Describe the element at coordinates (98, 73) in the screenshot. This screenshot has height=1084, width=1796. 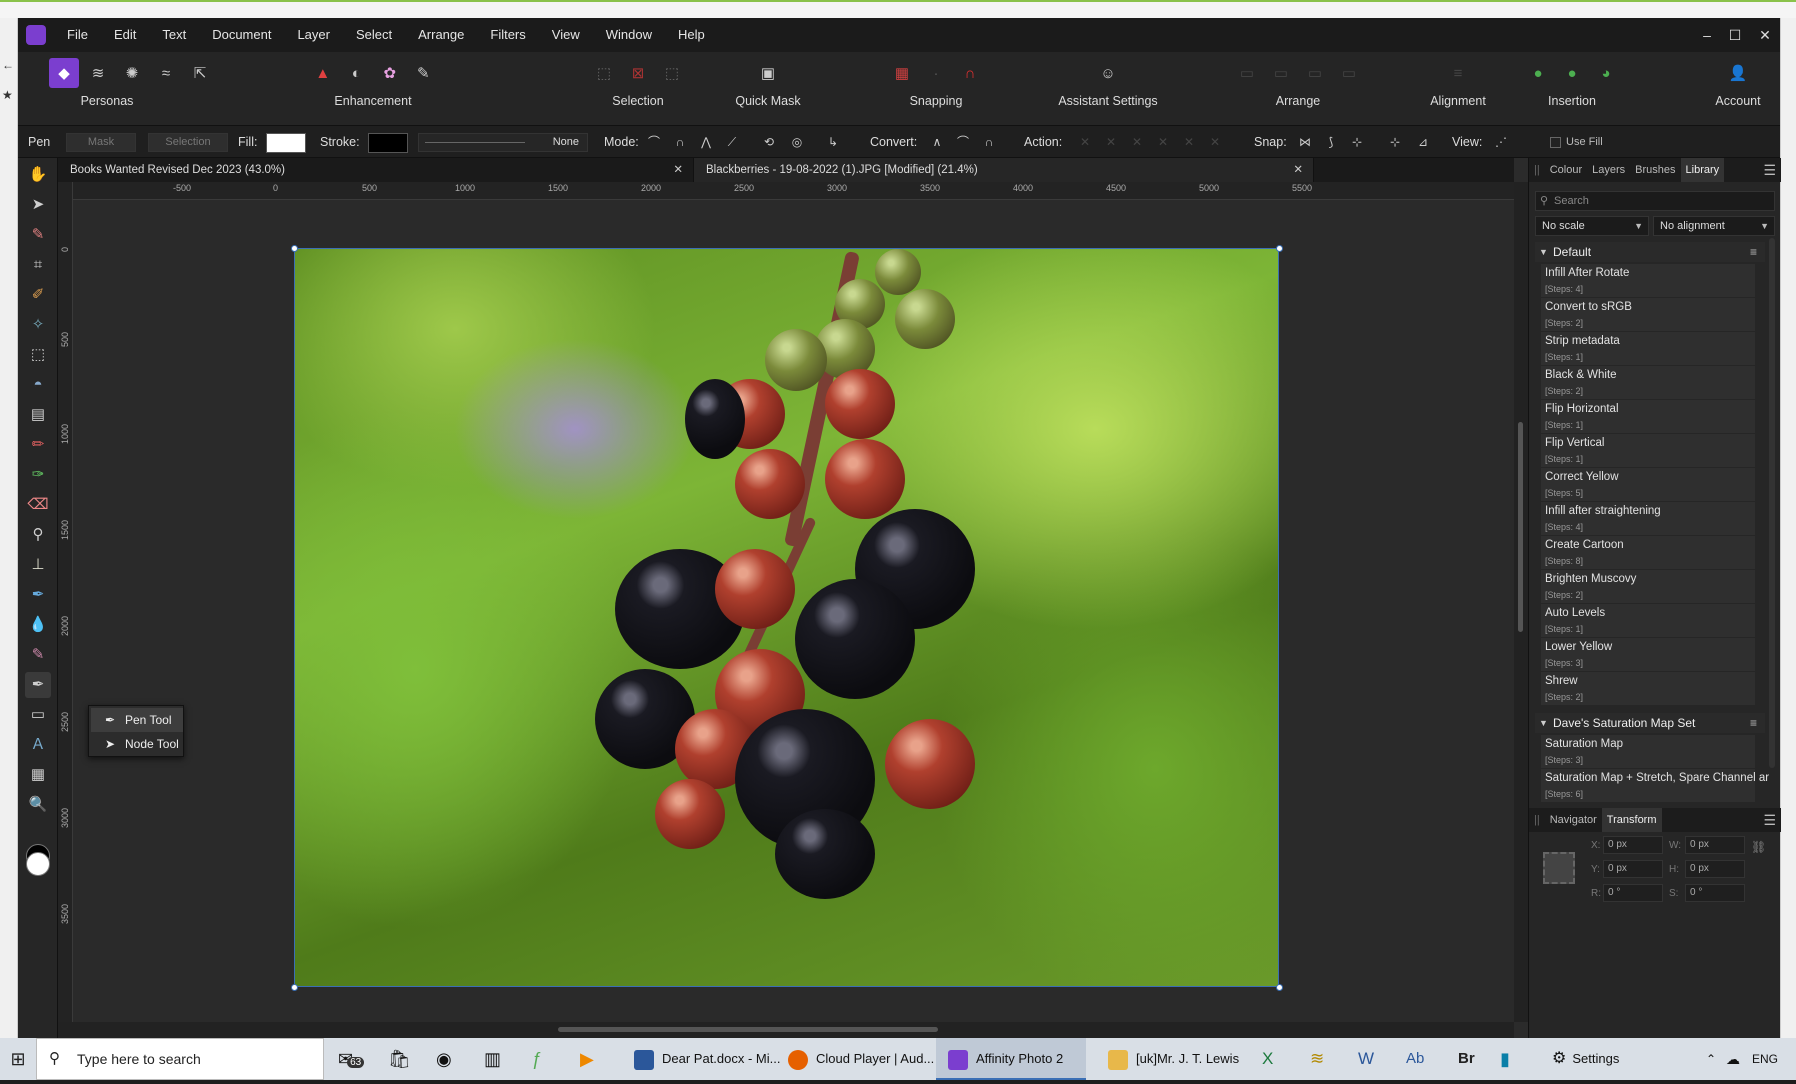
I see `liquify-persona-icon: ≋` at that location.